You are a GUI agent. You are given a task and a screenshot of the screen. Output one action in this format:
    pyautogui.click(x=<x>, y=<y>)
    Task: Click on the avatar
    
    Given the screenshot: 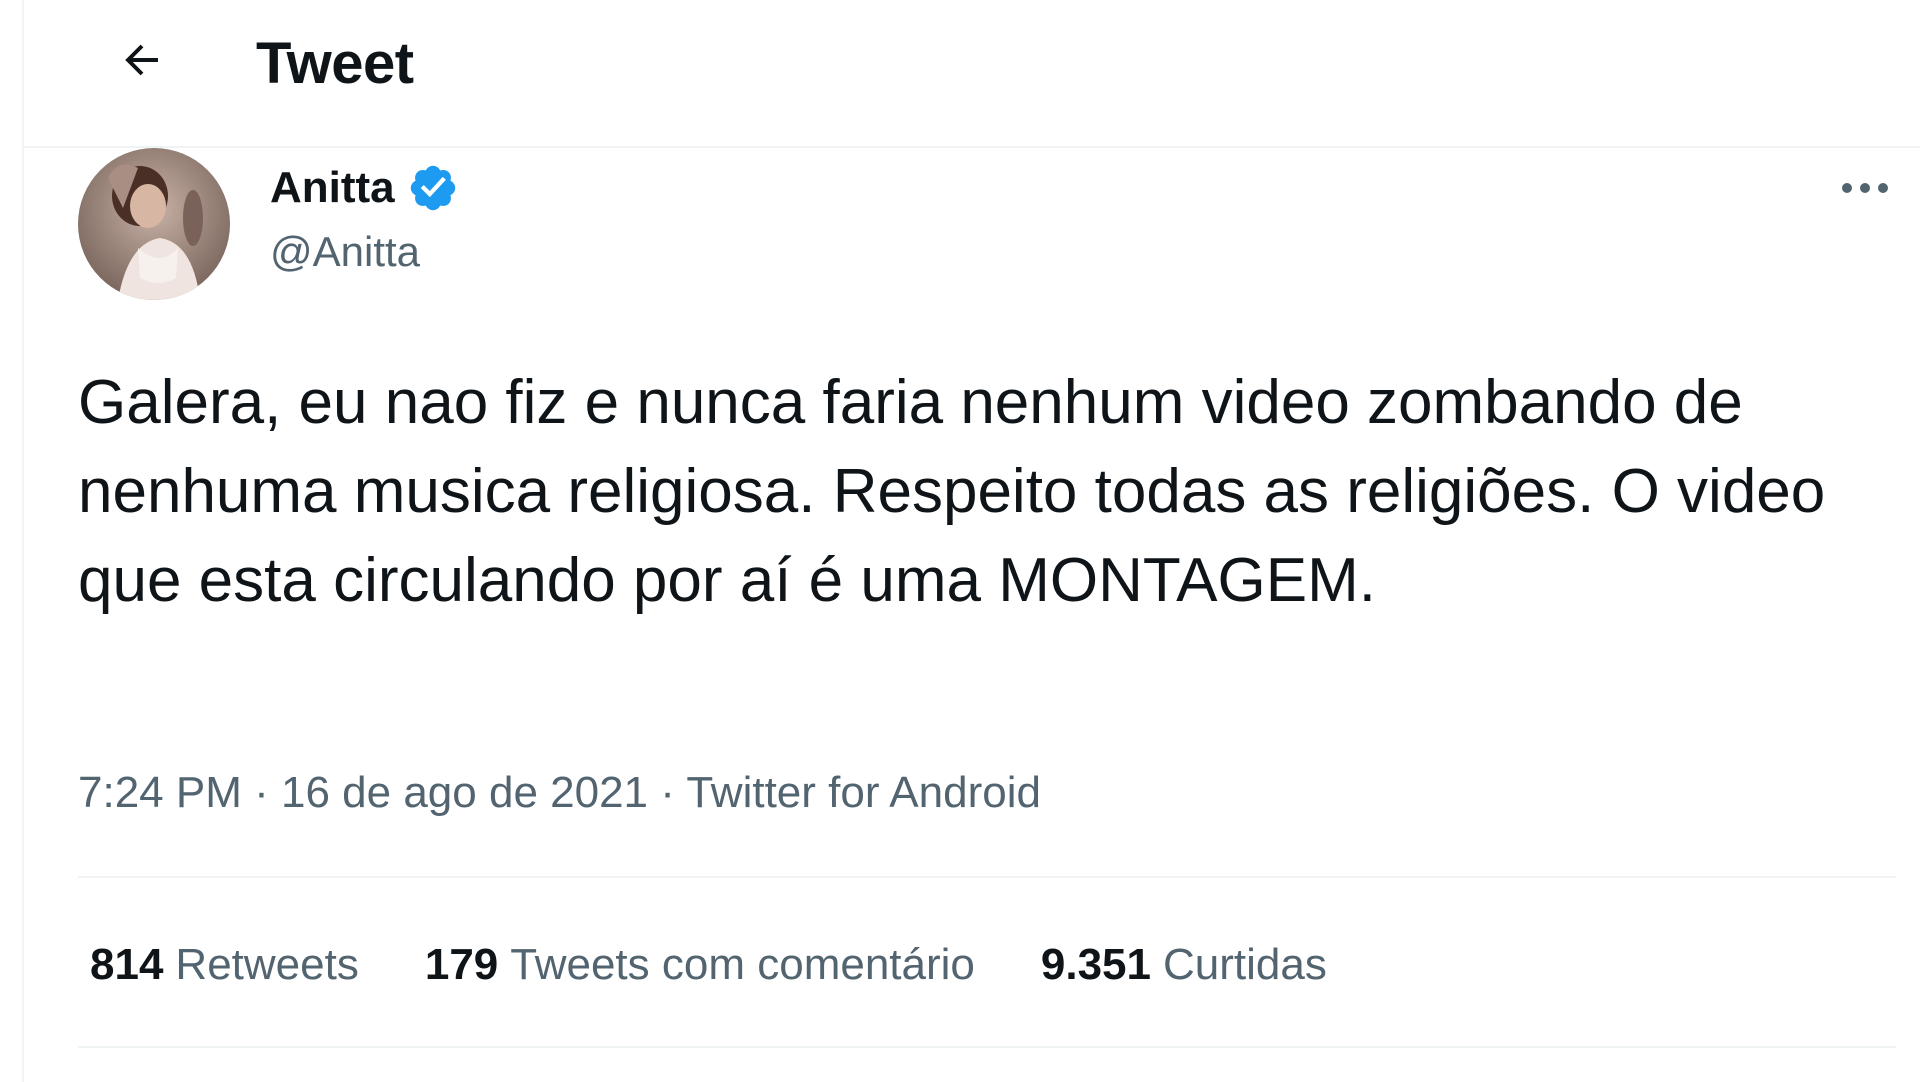 What is the action you would take?
    pyautogui.click(x=154, y=224)
    